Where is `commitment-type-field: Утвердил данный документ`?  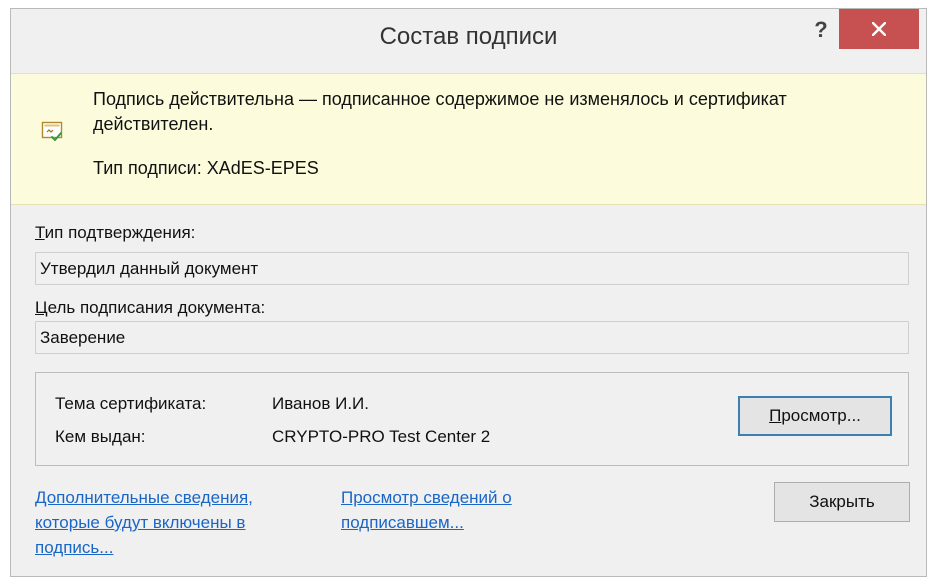
commitment-type-field: Утвердил данный документ is located at coordinates (472, 268).